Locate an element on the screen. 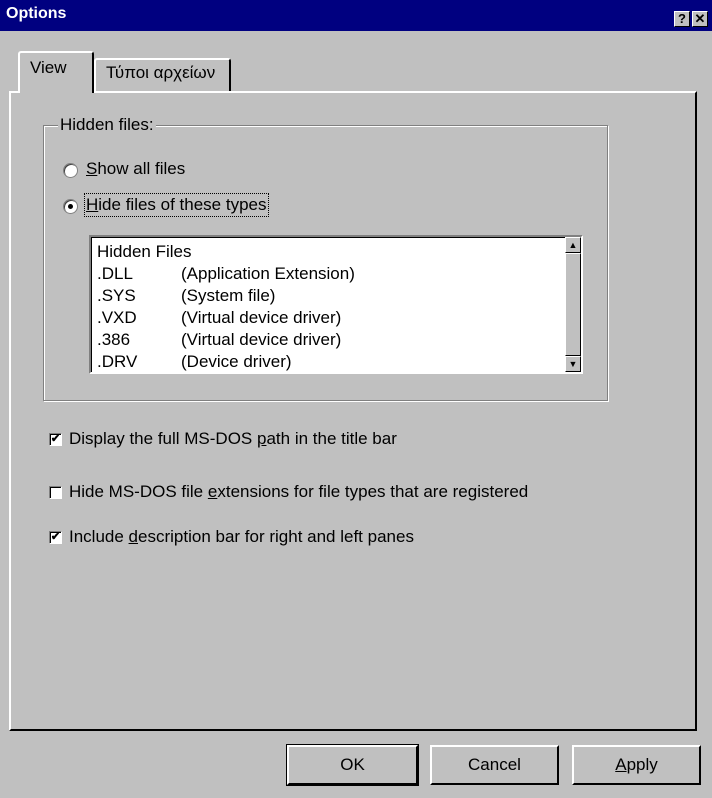 The width and height of the screenshot is (712, 798). hidden-files-legend: Hidden files: is located at coordinates (107, 125).